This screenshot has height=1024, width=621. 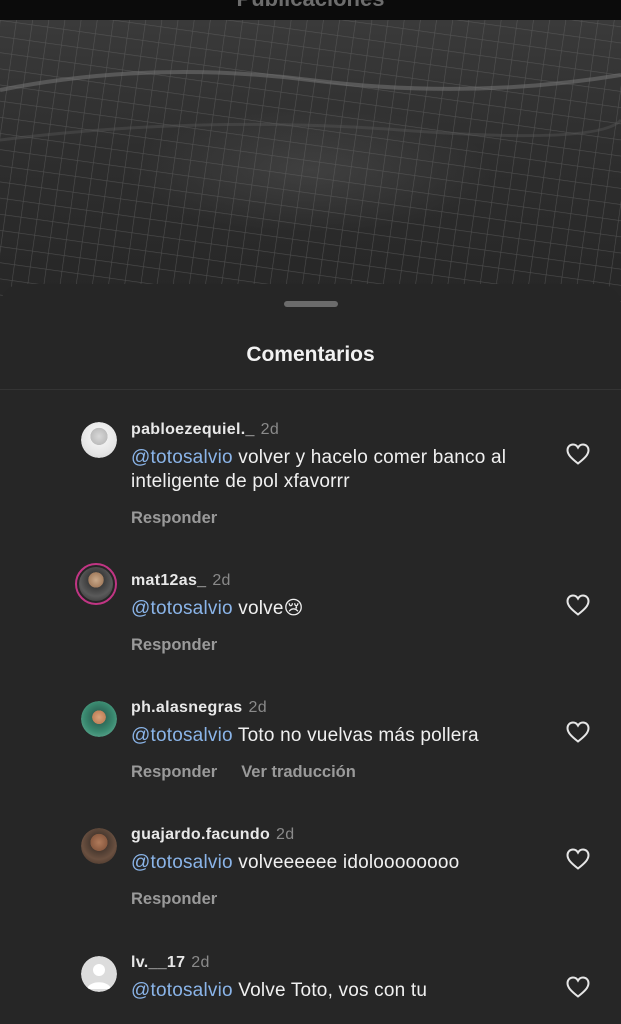 I want to click on comment-text: @totosalvio volve😢, so click(x=217, y=608).